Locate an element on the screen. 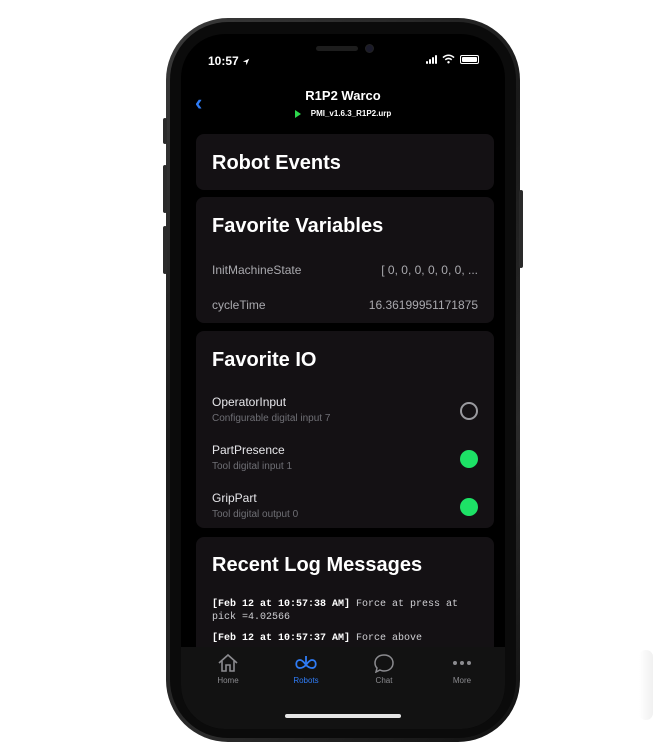  io-row: PartPresence Tool digital input 1 is located at coordinates (345, 463).